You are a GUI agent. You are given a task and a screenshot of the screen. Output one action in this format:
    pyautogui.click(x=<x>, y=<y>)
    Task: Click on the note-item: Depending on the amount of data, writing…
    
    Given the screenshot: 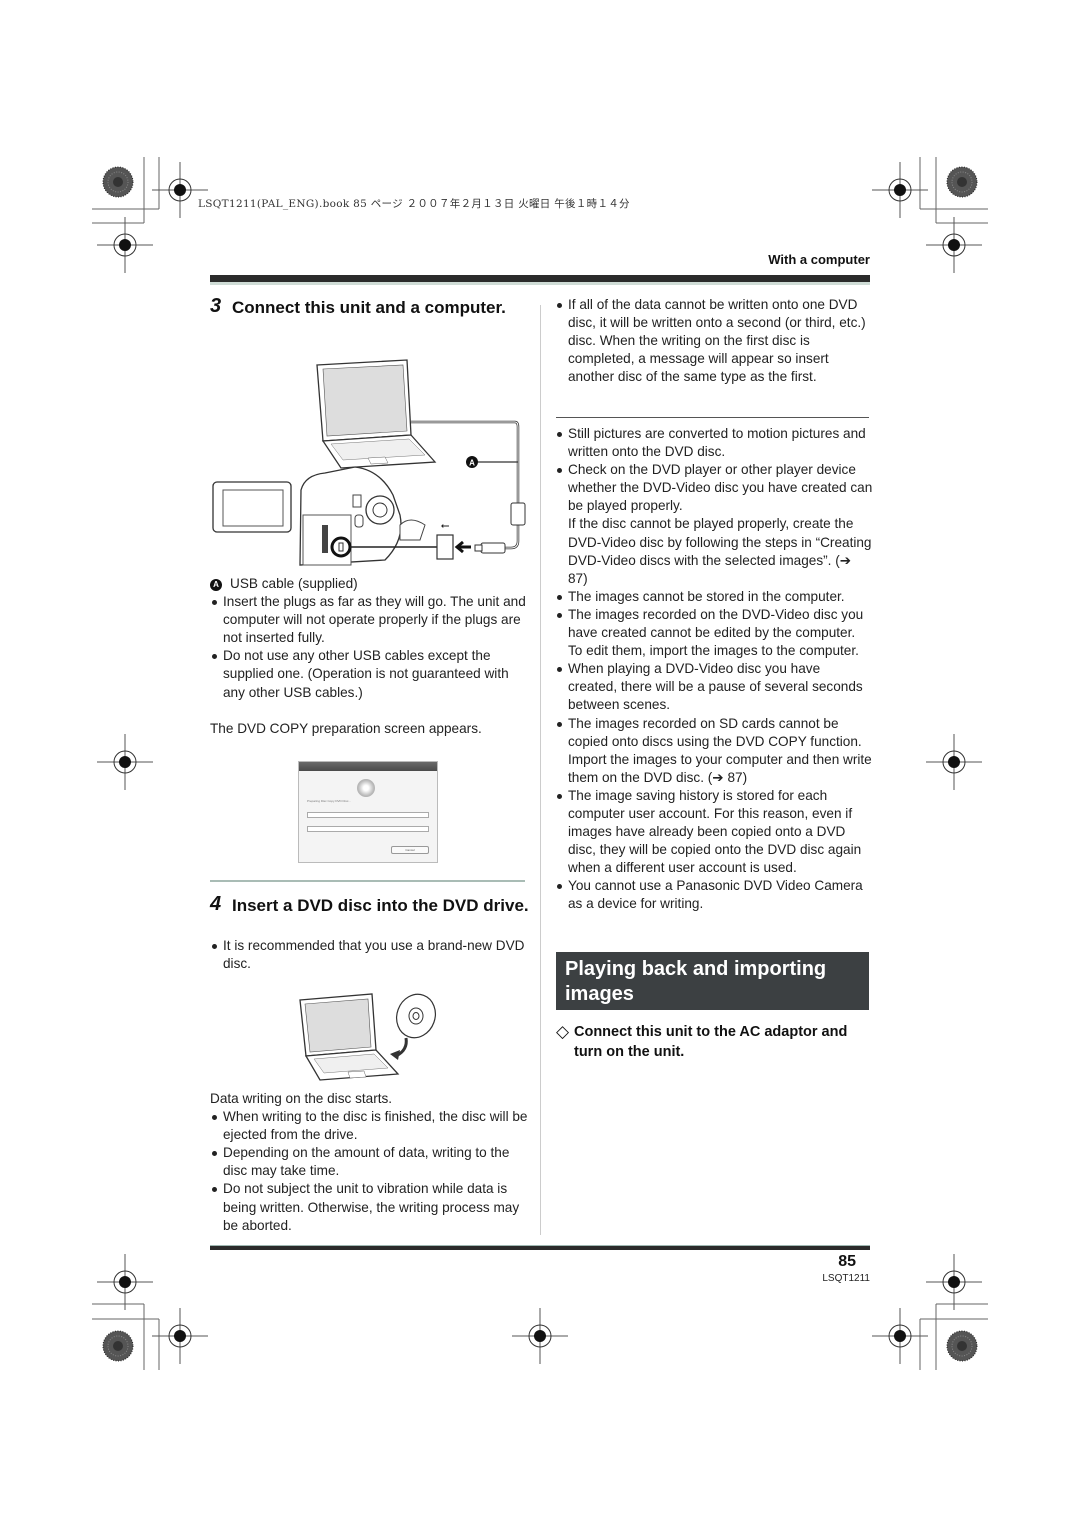 What is the action you would take?
    pyautogui.click(x=370, y=1162)
    